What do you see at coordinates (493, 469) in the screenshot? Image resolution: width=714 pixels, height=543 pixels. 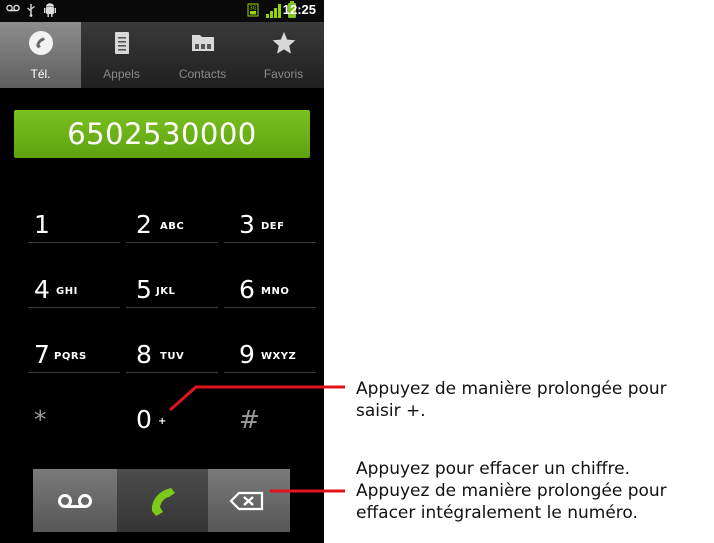 I see `callout-text: Appuyez pour effacer un chiffre.` at bounding box center [493, 469].